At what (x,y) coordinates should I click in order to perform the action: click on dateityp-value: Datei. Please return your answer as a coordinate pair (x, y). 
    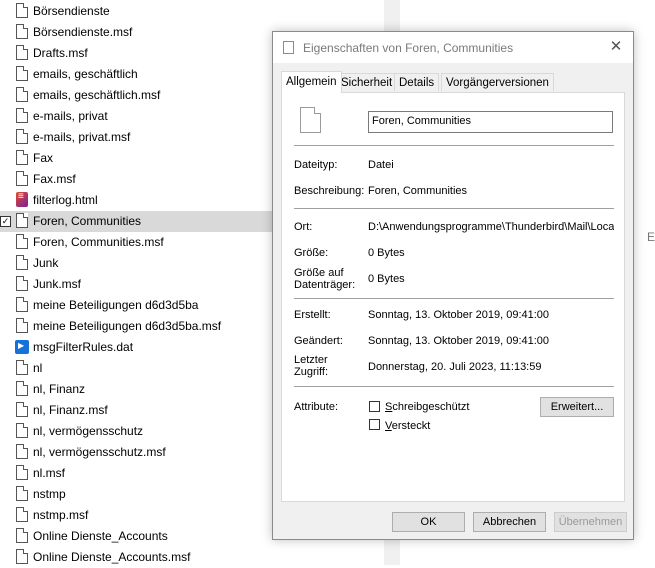
    Looking at the image, I should click on (381, 165).